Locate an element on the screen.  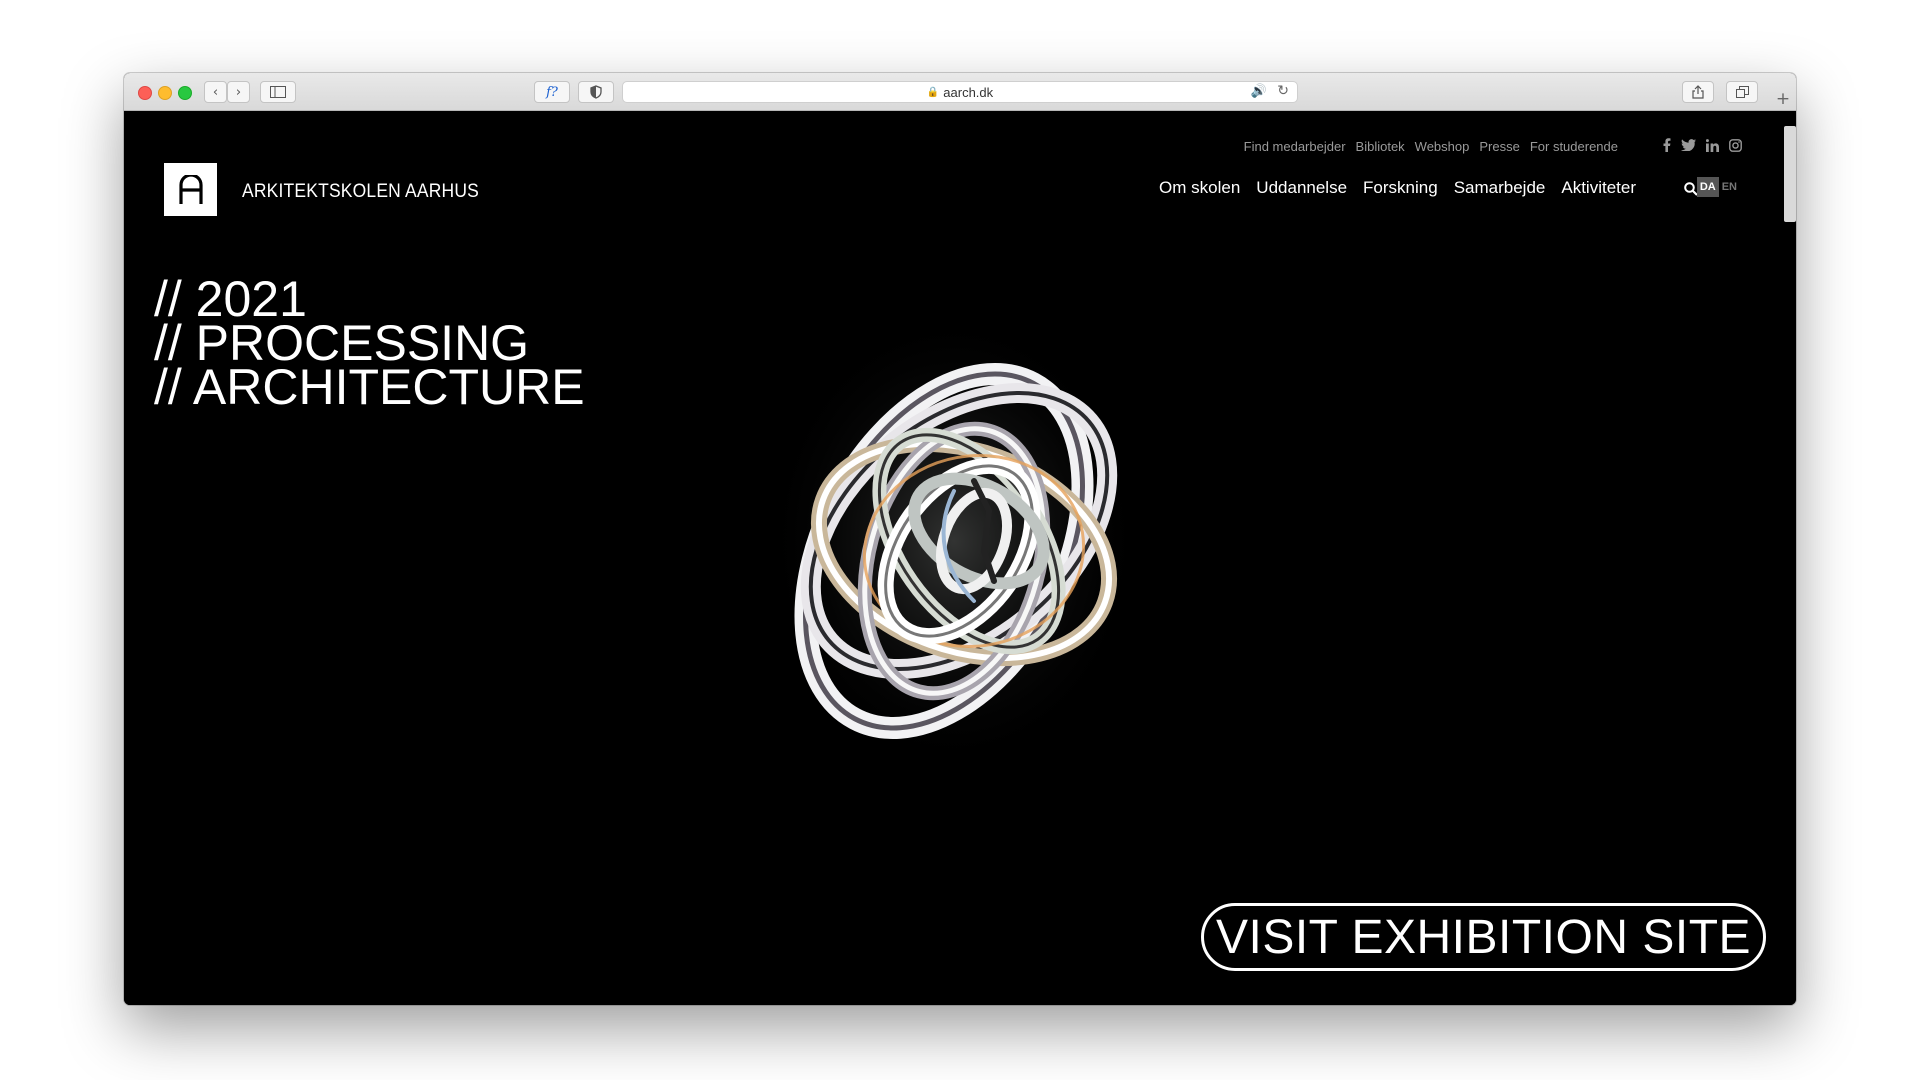
nav-om-skolen: Om skolen is located at coordinates (1199, 188).